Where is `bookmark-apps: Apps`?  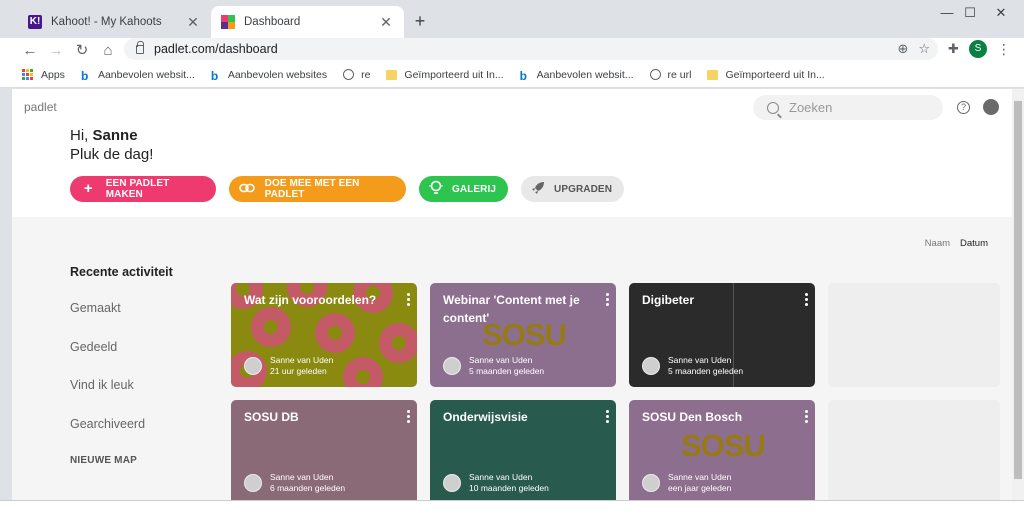
bookmark-apps: Apps is located at coordinates (43, 74).